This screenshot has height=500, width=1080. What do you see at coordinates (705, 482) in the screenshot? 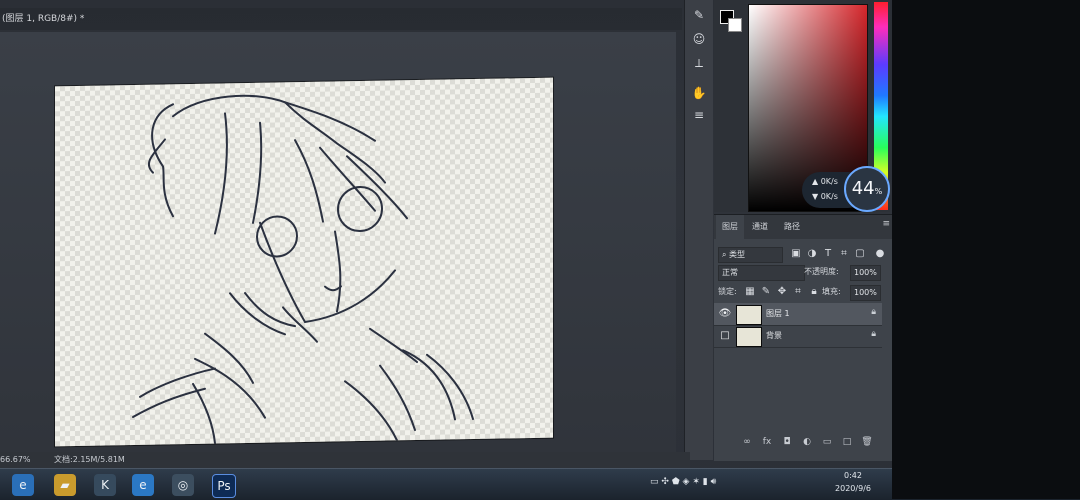
I see `signal-tray-icon: ▮` at bounding box center [705, 482].